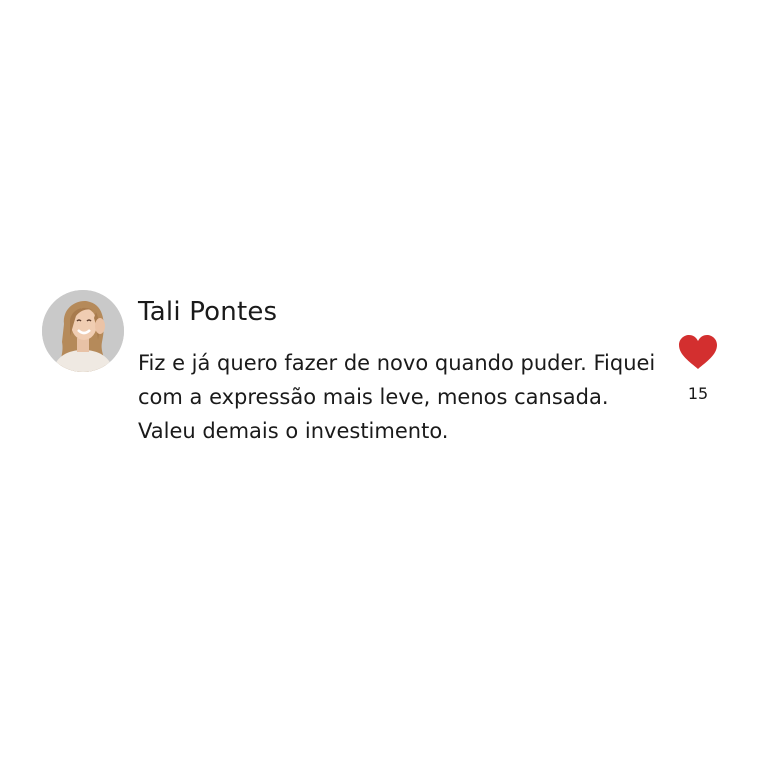  I want to click on heart-icon, so click(698, 352).